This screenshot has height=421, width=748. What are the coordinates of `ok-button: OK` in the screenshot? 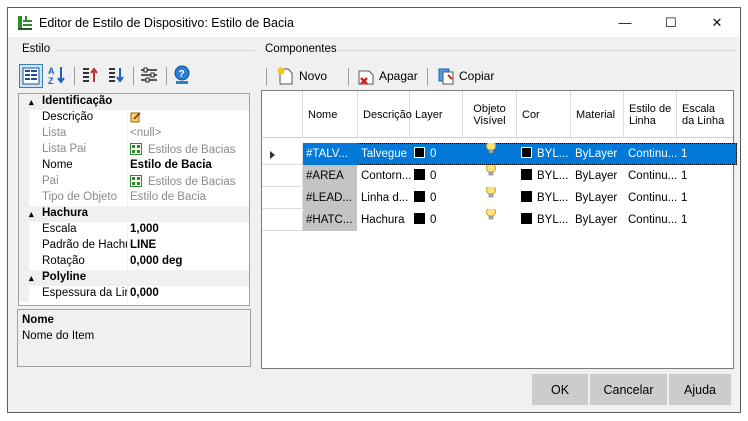 It's located at (560, 389).